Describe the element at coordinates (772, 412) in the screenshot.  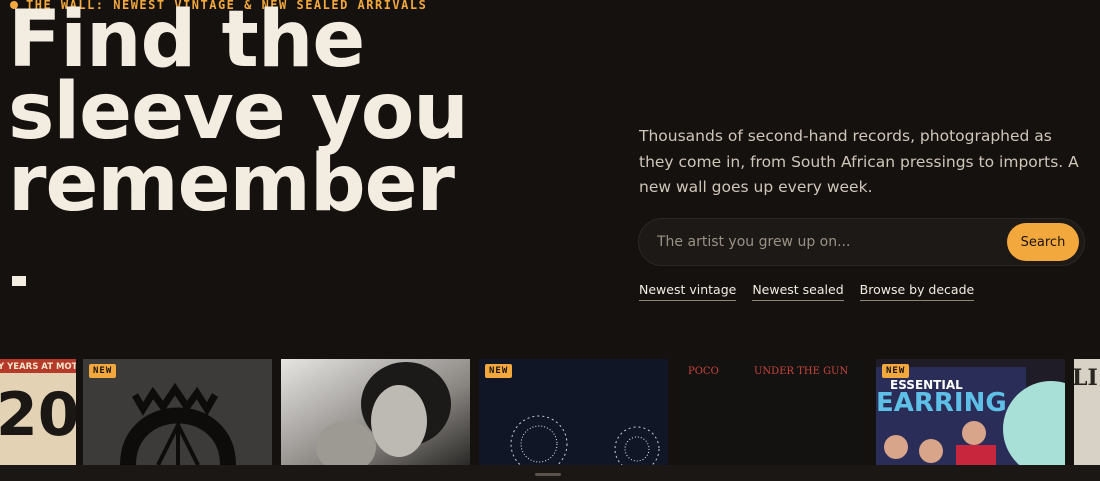
I see `record-card: POCO UNDER THE GUN` at that location.